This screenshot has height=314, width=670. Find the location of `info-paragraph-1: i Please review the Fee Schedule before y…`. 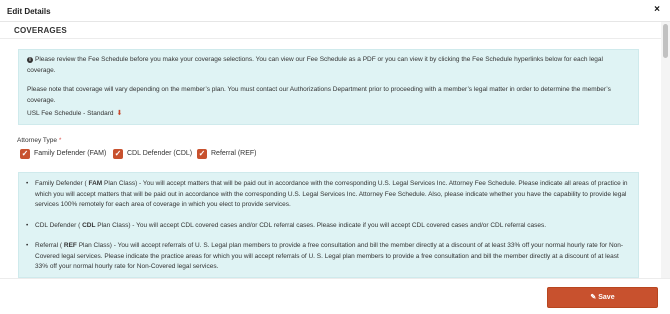

info-paragraph-1: i Please review the Fee Schedule before y… is located at coordinates (315, 65).